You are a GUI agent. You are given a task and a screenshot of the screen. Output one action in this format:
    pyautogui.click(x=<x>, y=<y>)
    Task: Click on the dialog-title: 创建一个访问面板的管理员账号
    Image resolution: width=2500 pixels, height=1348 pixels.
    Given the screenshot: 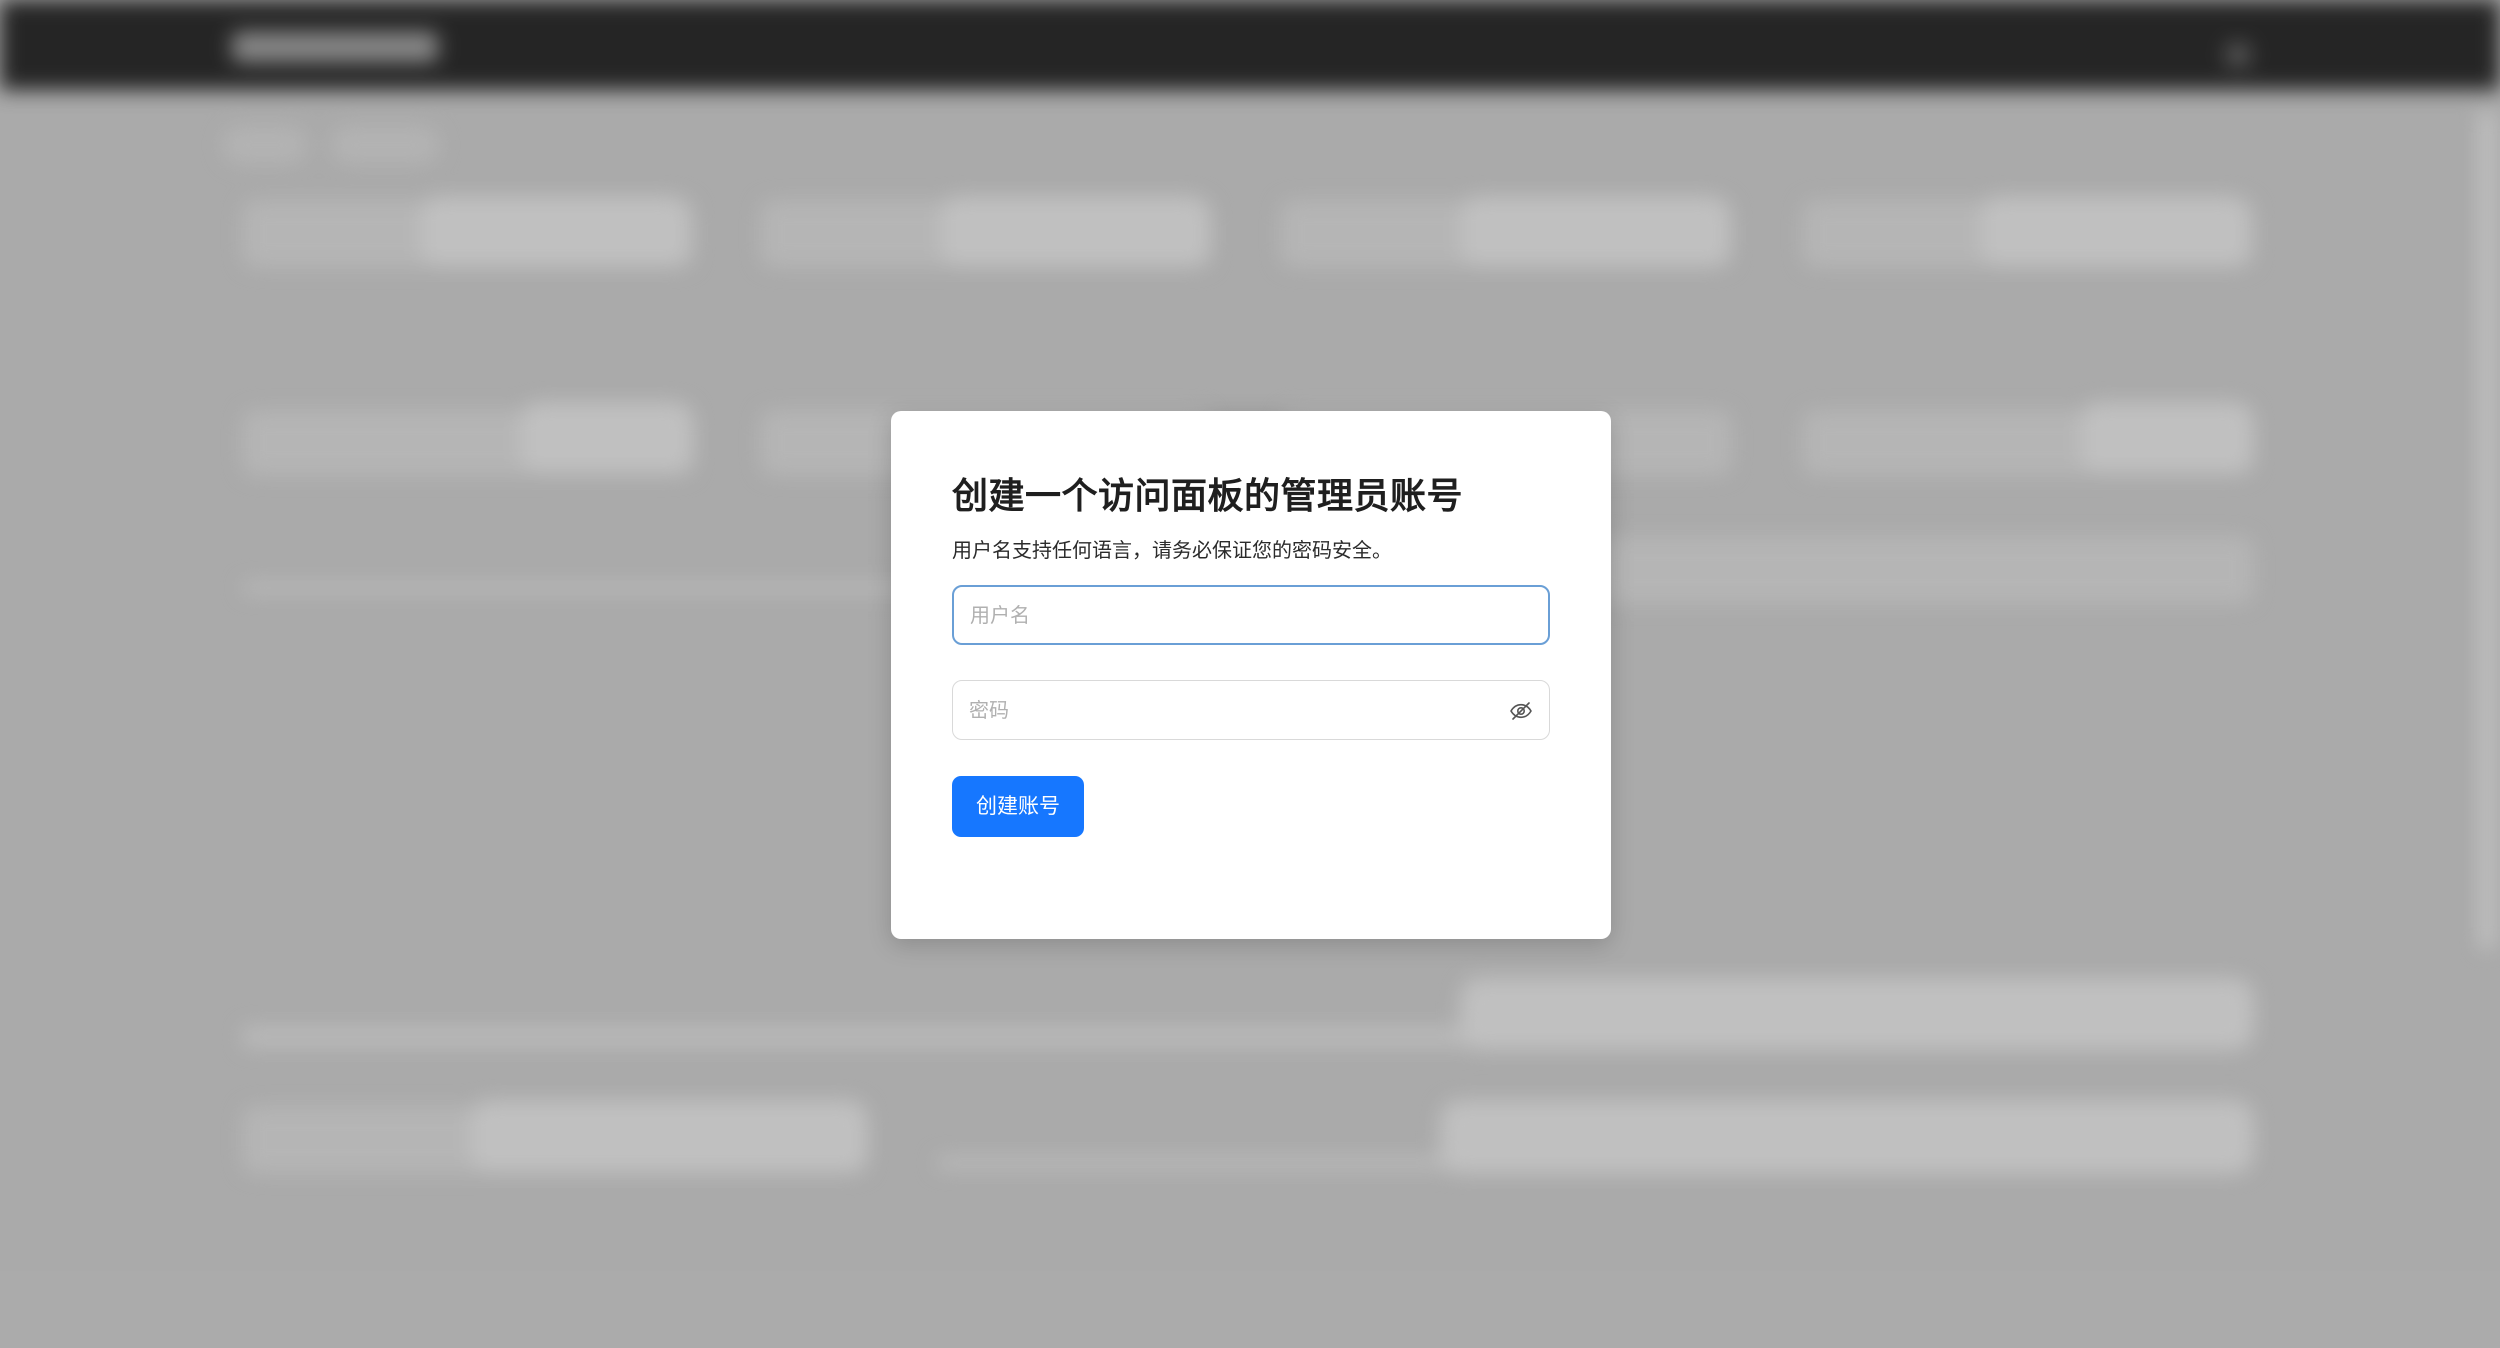 What is the action you would take?
    pyautogui.click(x=1208, y=496)
    